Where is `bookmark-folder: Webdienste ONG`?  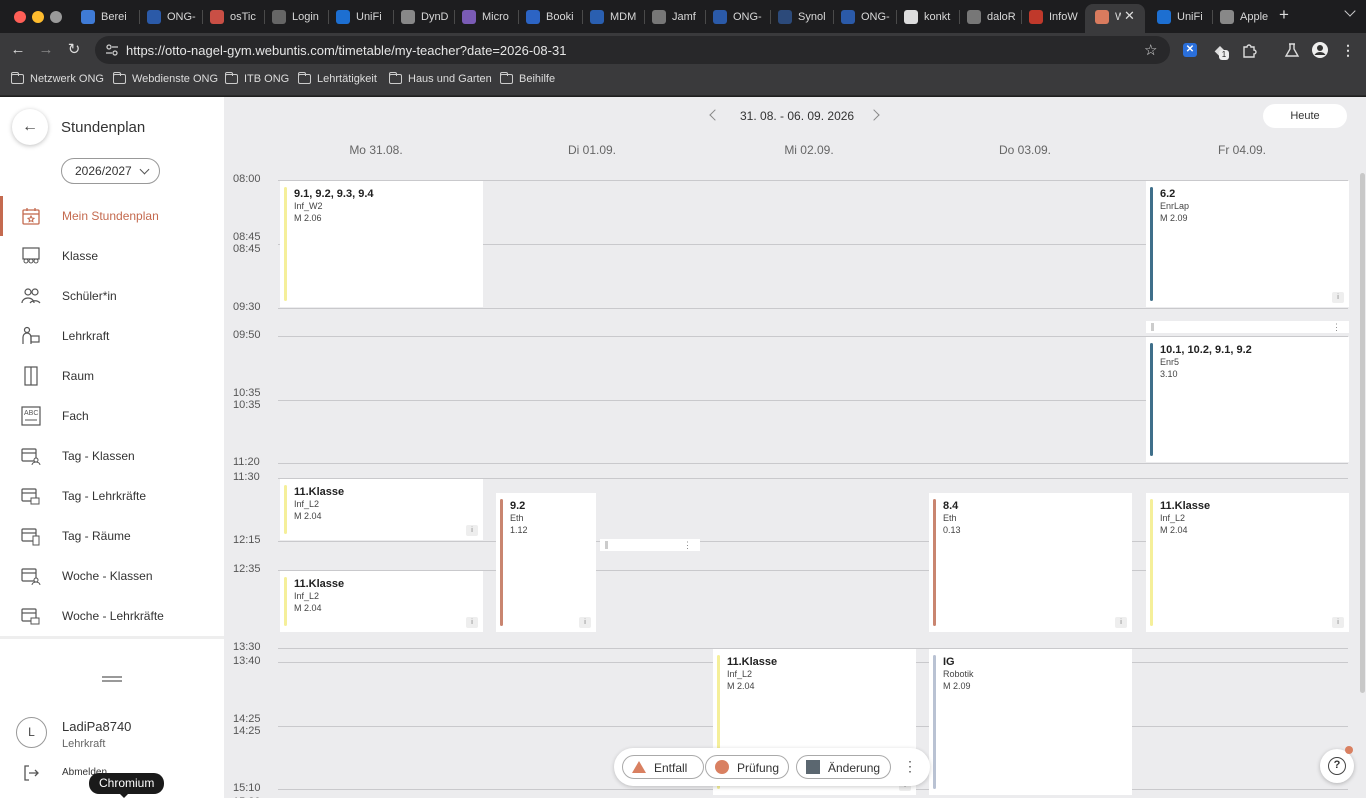
bookmark-folder: Webdienste ONG is located at coordinates (165, 78).